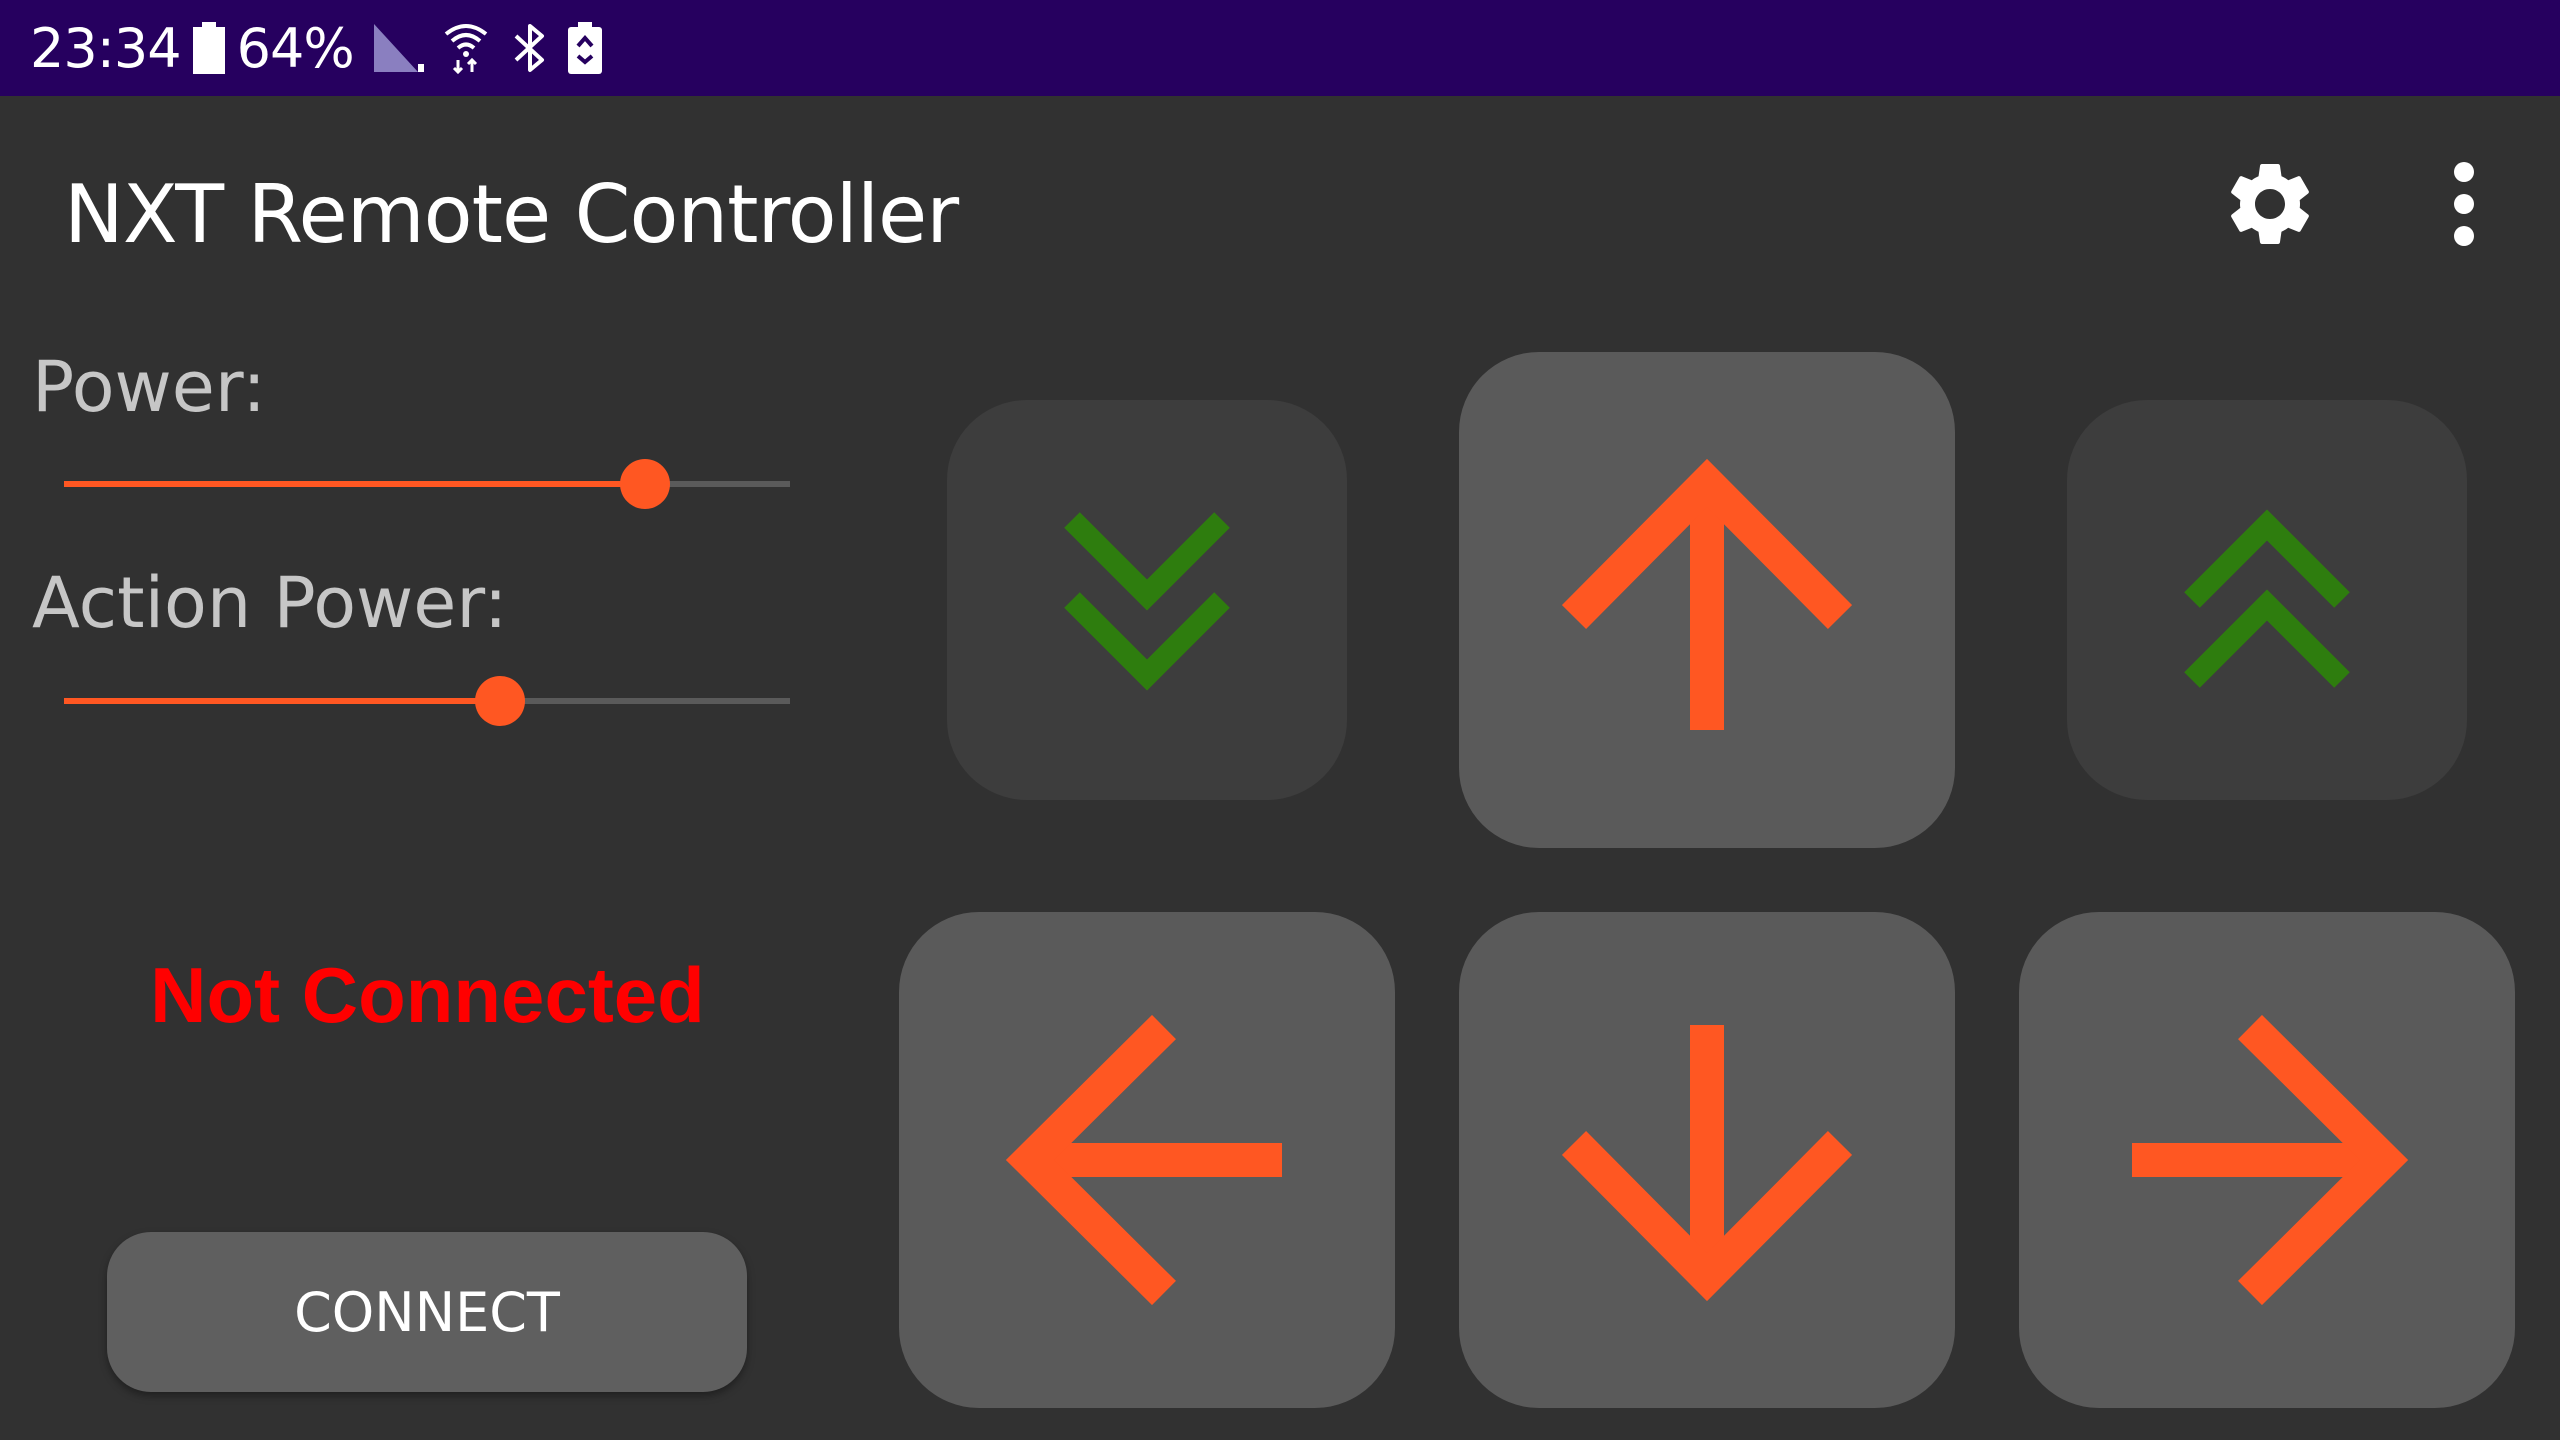 Image resolution: width=2560 pixels, height=1440 pixels. I want to click on connection-status: Not Connected, so click(427, 995).